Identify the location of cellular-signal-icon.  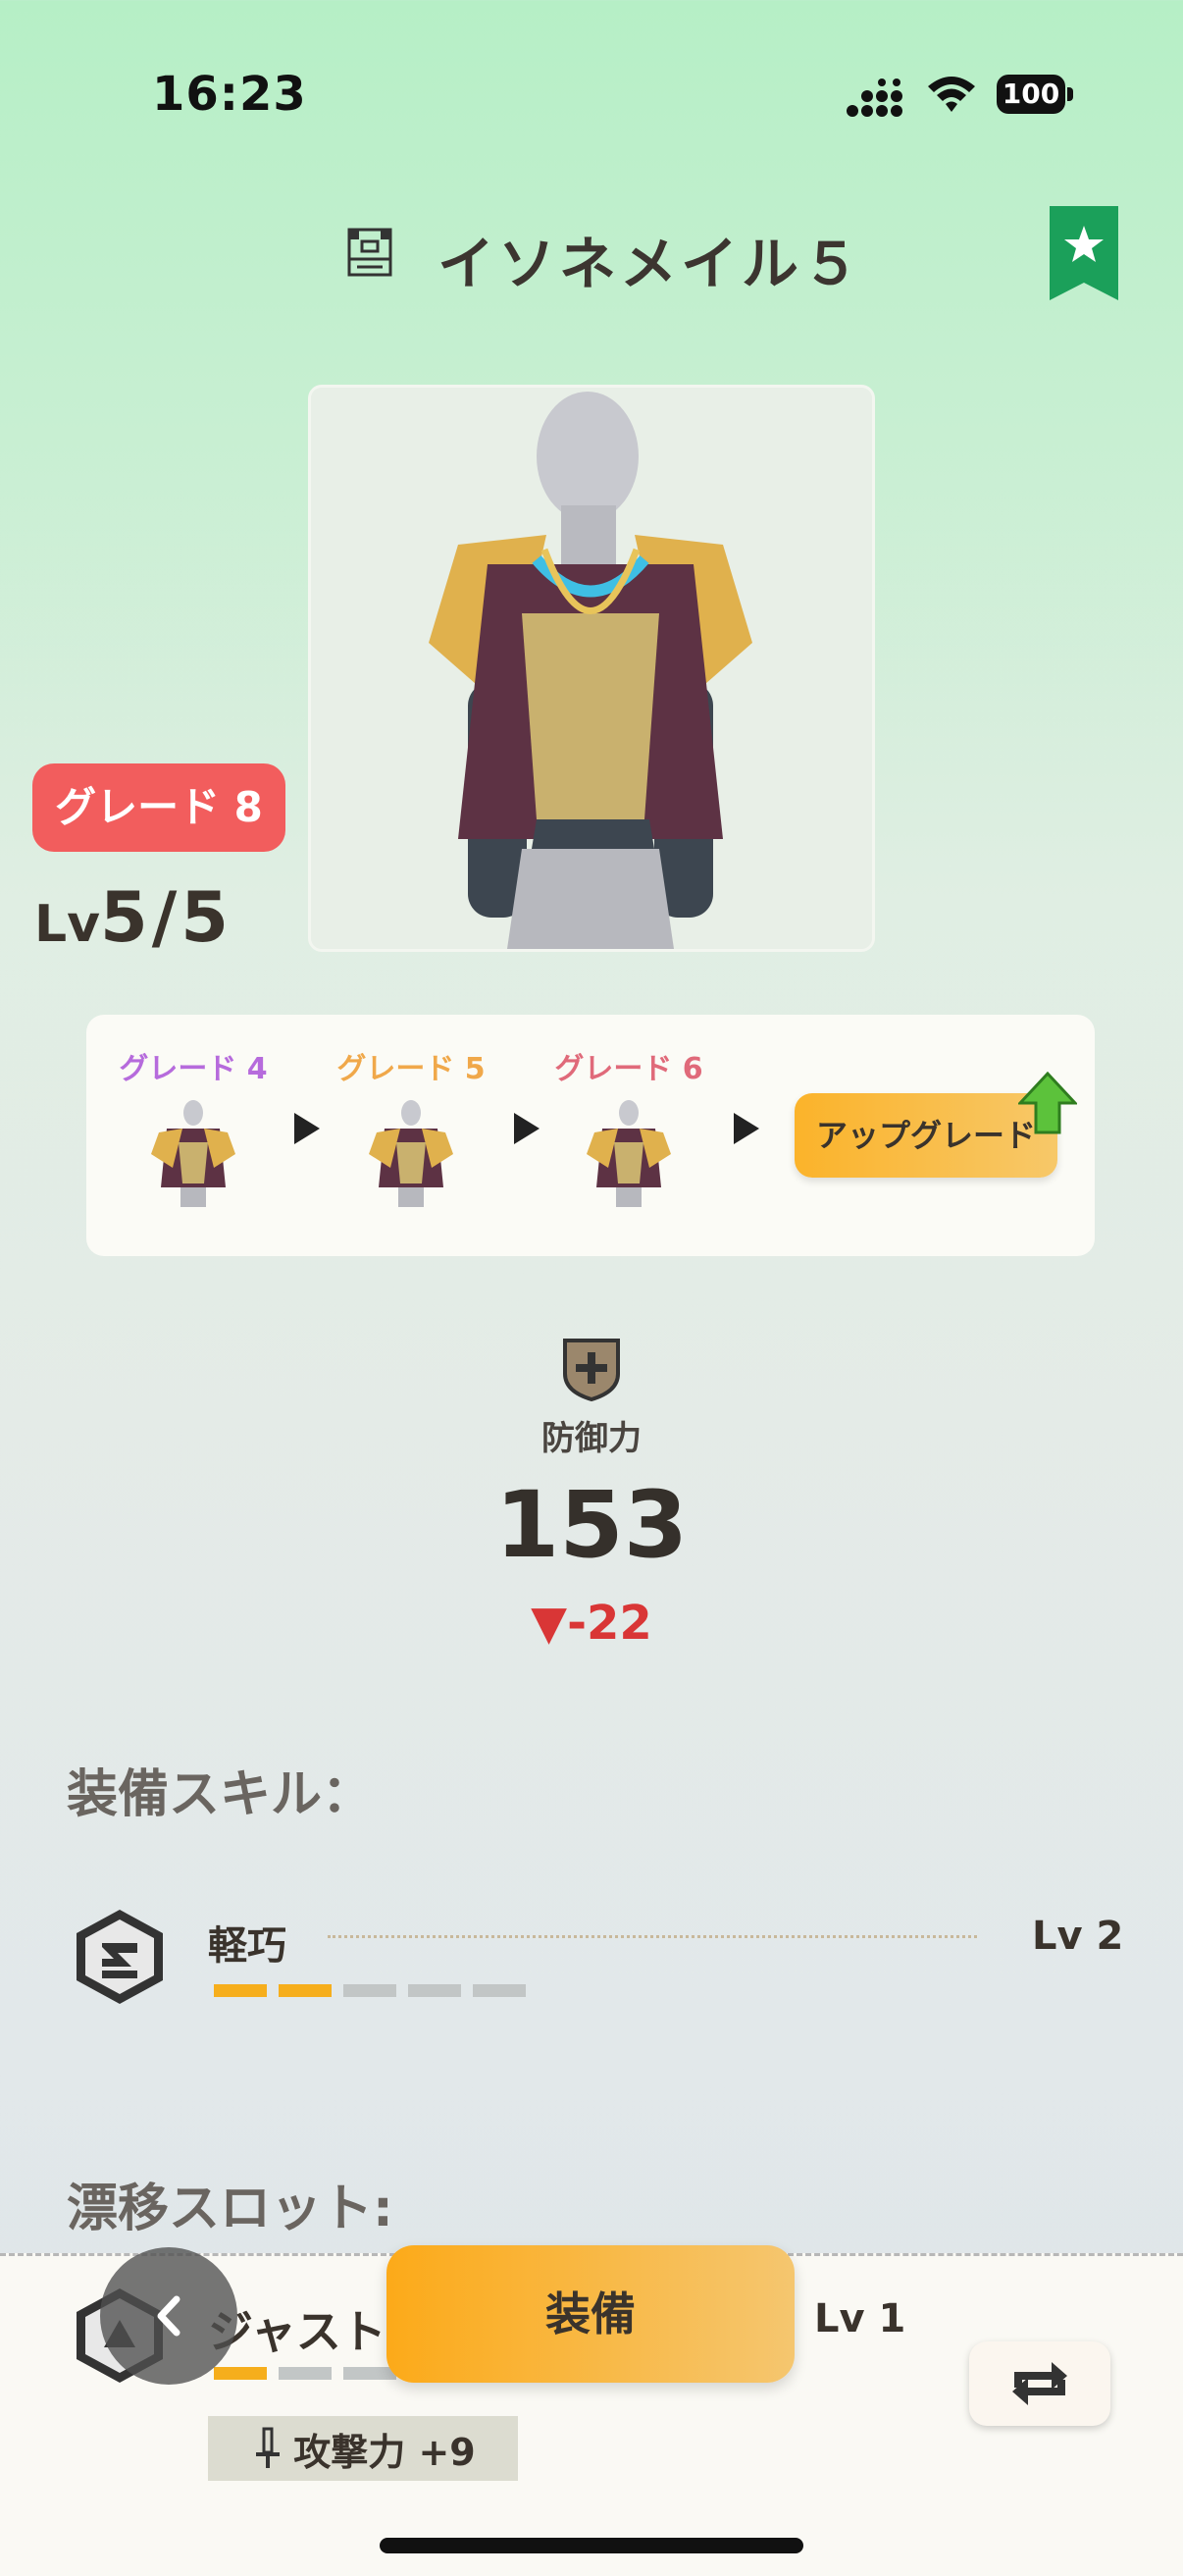
(875, 98).